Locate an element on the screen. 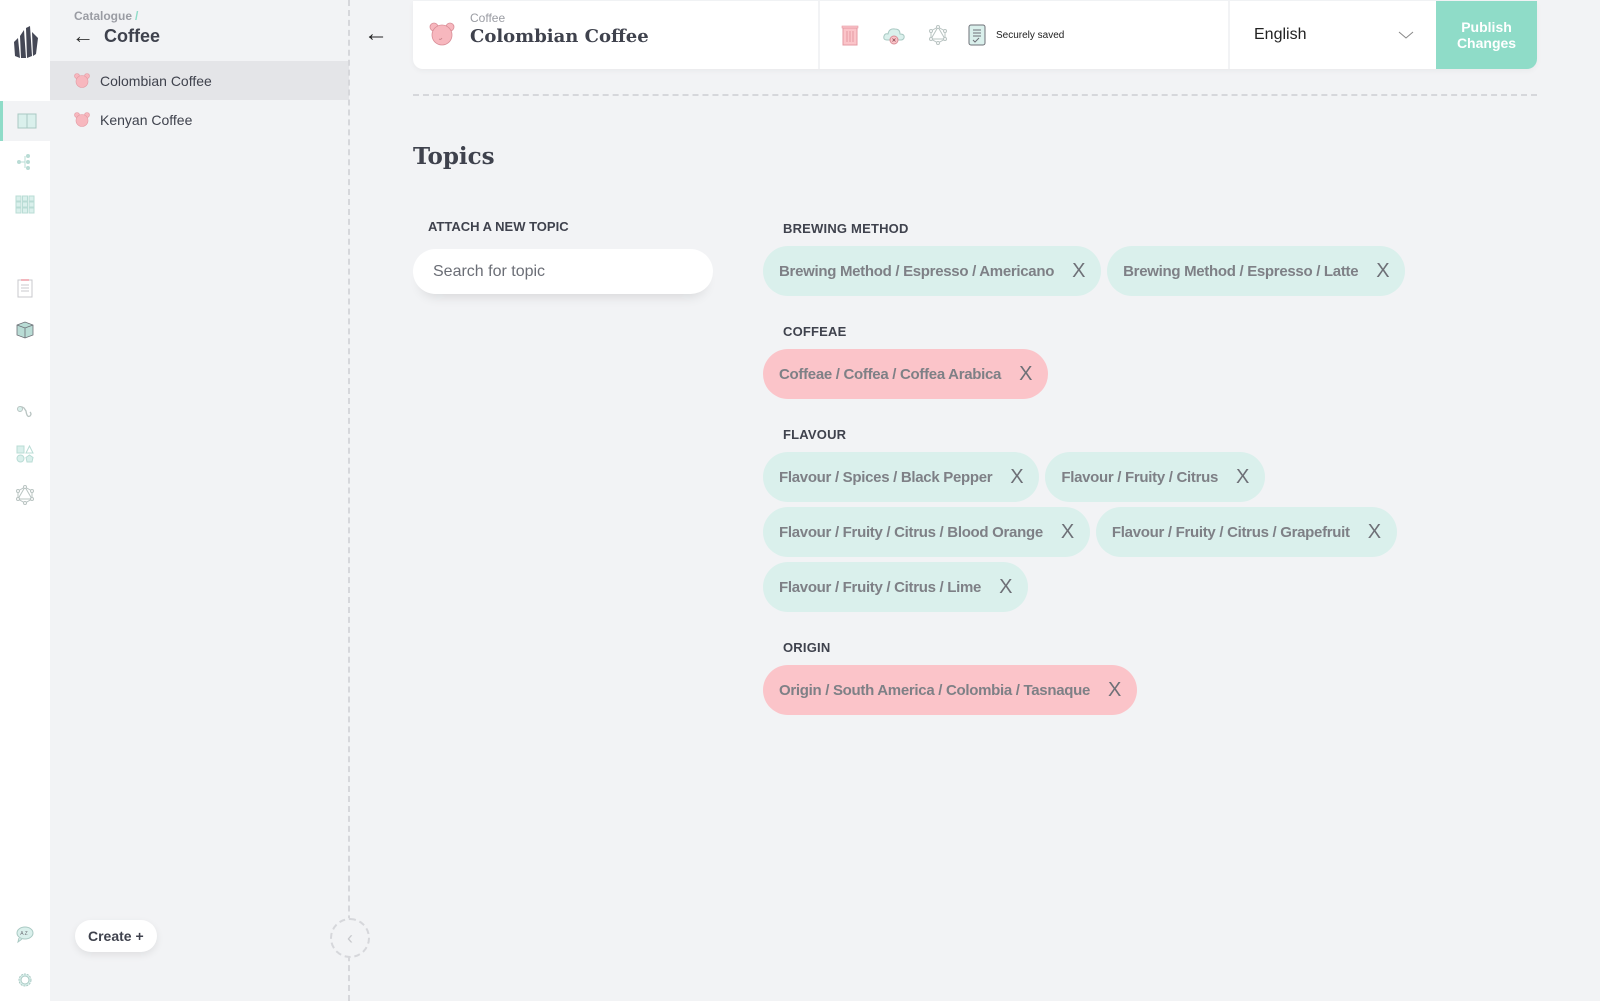 This screenshot has height=1001, width=1600. rail-settings is located at coordinates (25, 980).